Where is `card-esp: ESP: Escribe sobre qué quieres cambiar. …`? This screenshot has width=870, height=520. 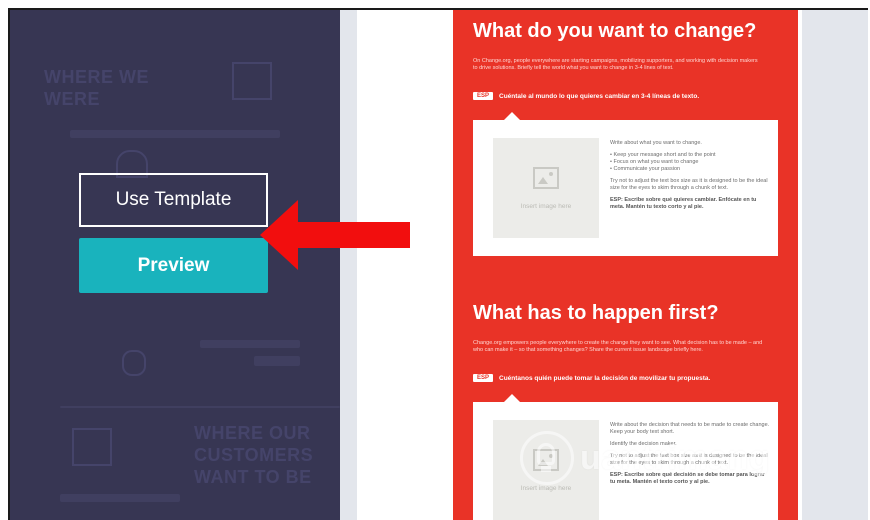 card-esp: ESP: Escribe sobre qué quieres cambiar. … is located at coordinates (683, 203).